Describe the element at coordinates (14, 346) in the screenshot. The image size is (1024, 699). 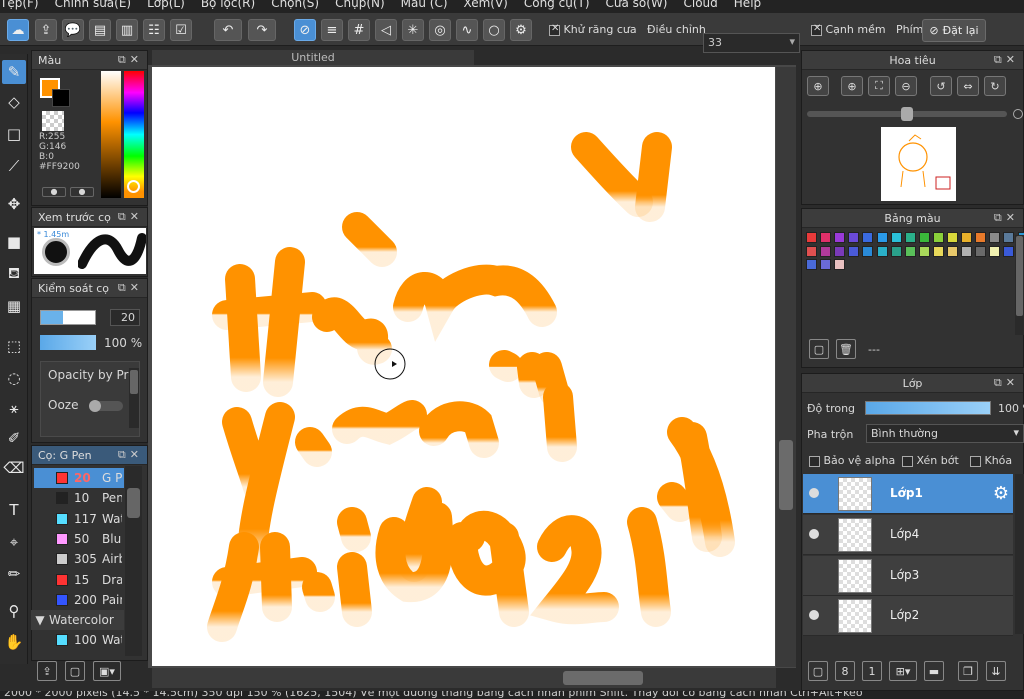
I see `rect-select-tool-icon: ⬚` at that location.